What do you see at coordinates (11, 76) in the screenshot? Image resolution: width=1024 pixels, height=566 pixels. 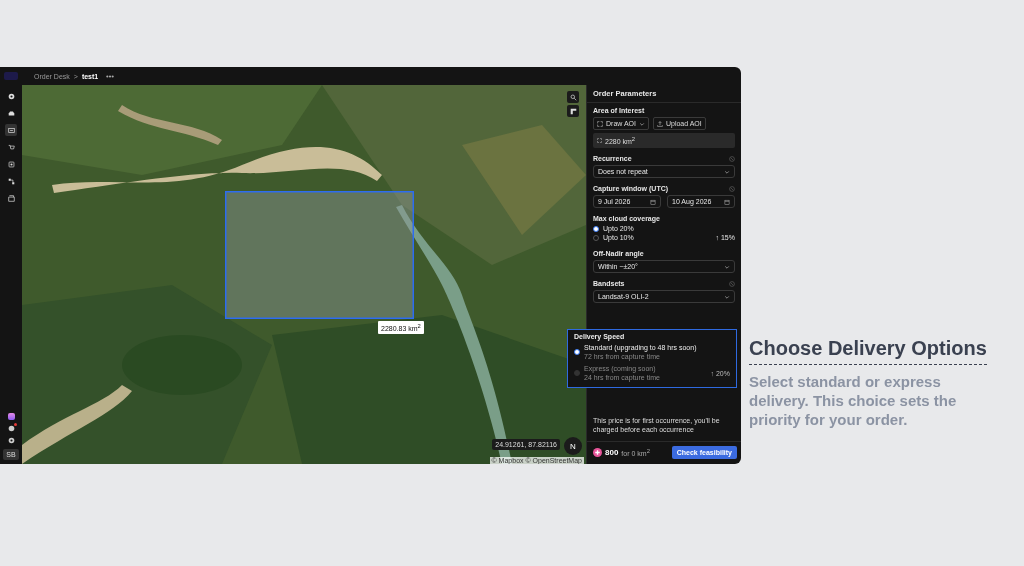 I see `logo-icon` at bounding box center [11, 76].